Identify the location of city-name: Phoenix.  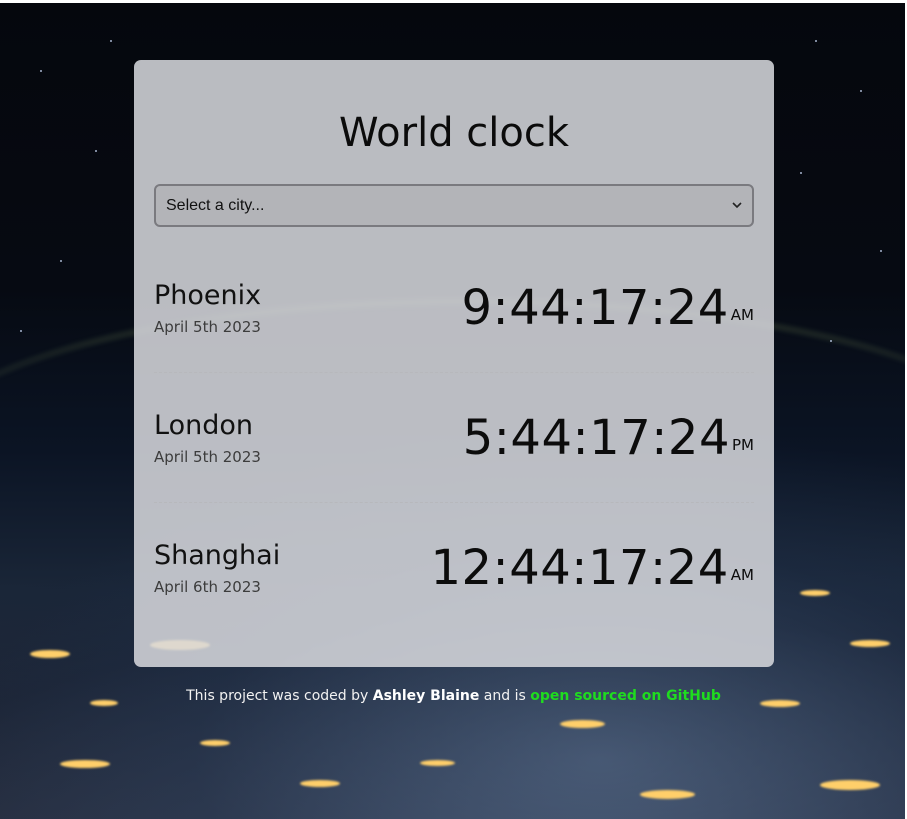
(208, 295).